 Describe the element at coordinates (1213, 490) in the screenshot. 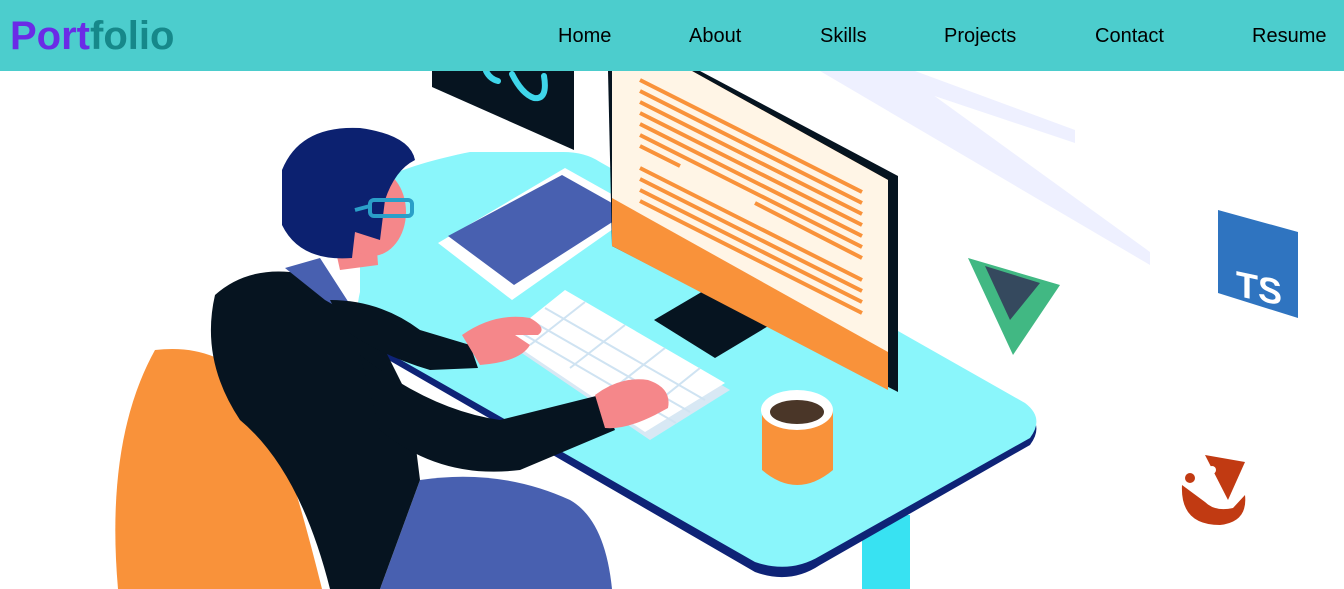

I see `jasmine-logo-icon` at that location.